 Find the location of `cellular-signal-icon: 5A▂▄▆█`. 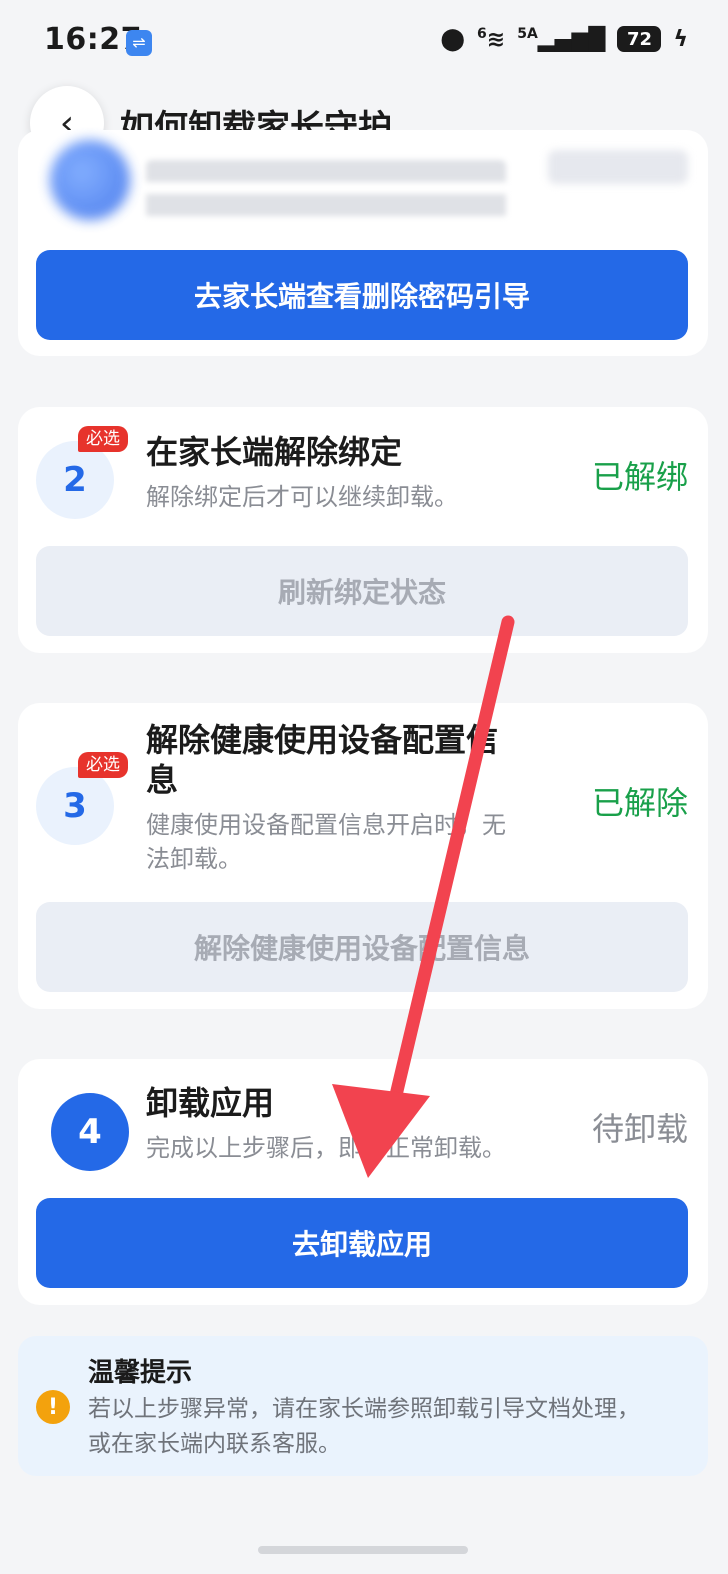

cellular-signal-icon: 5A▂▄▆█ is located at coordinates (561, 39).